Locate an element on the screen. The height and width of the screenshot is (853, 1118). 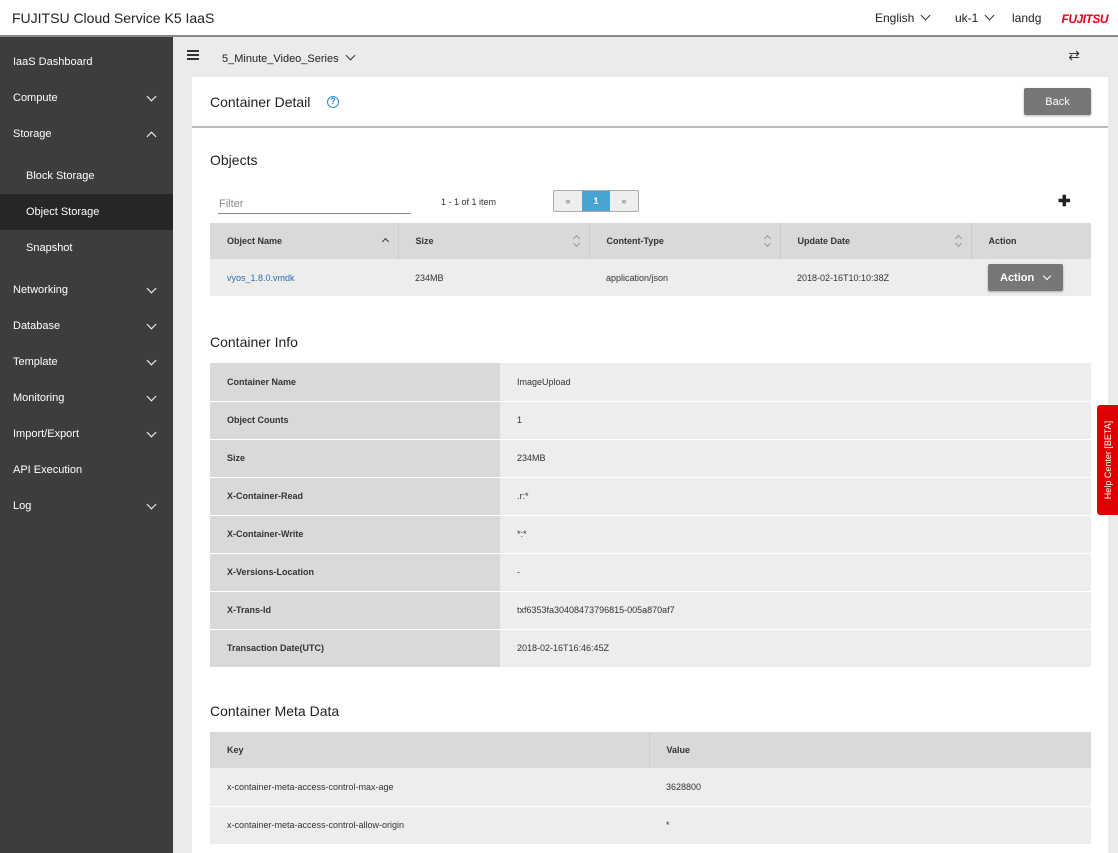
meta-value: 3628800 is located at coordinates (870, 787).